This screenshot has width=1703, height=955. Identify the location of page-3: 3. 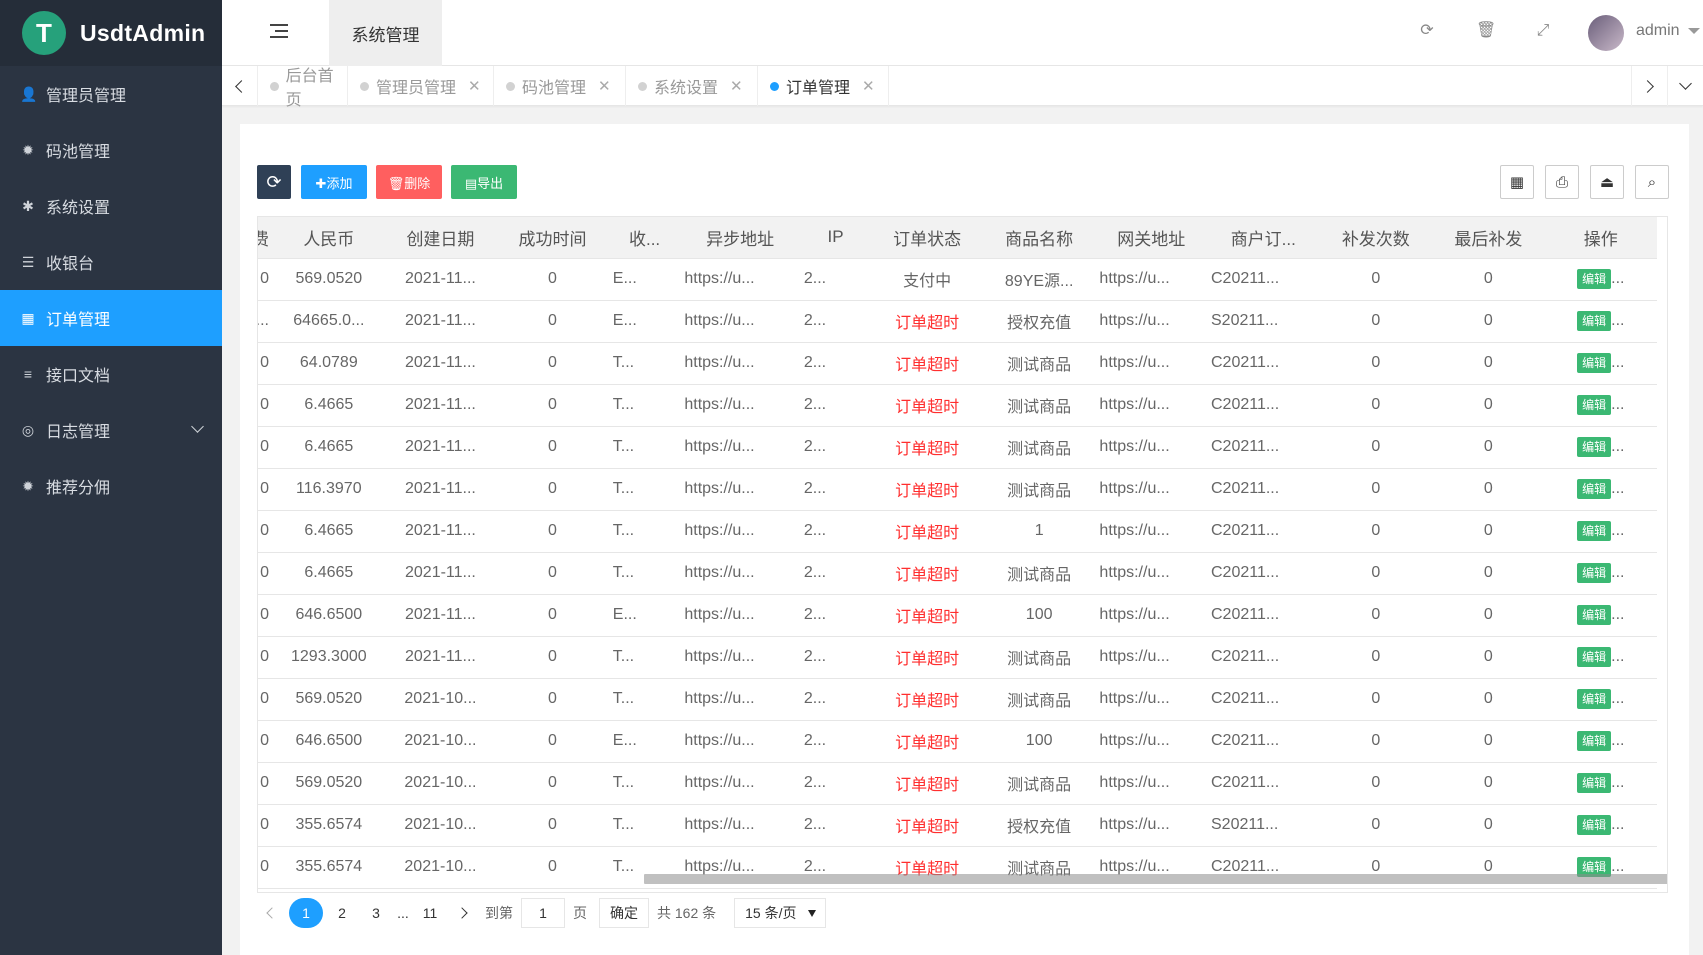
(376, 913).